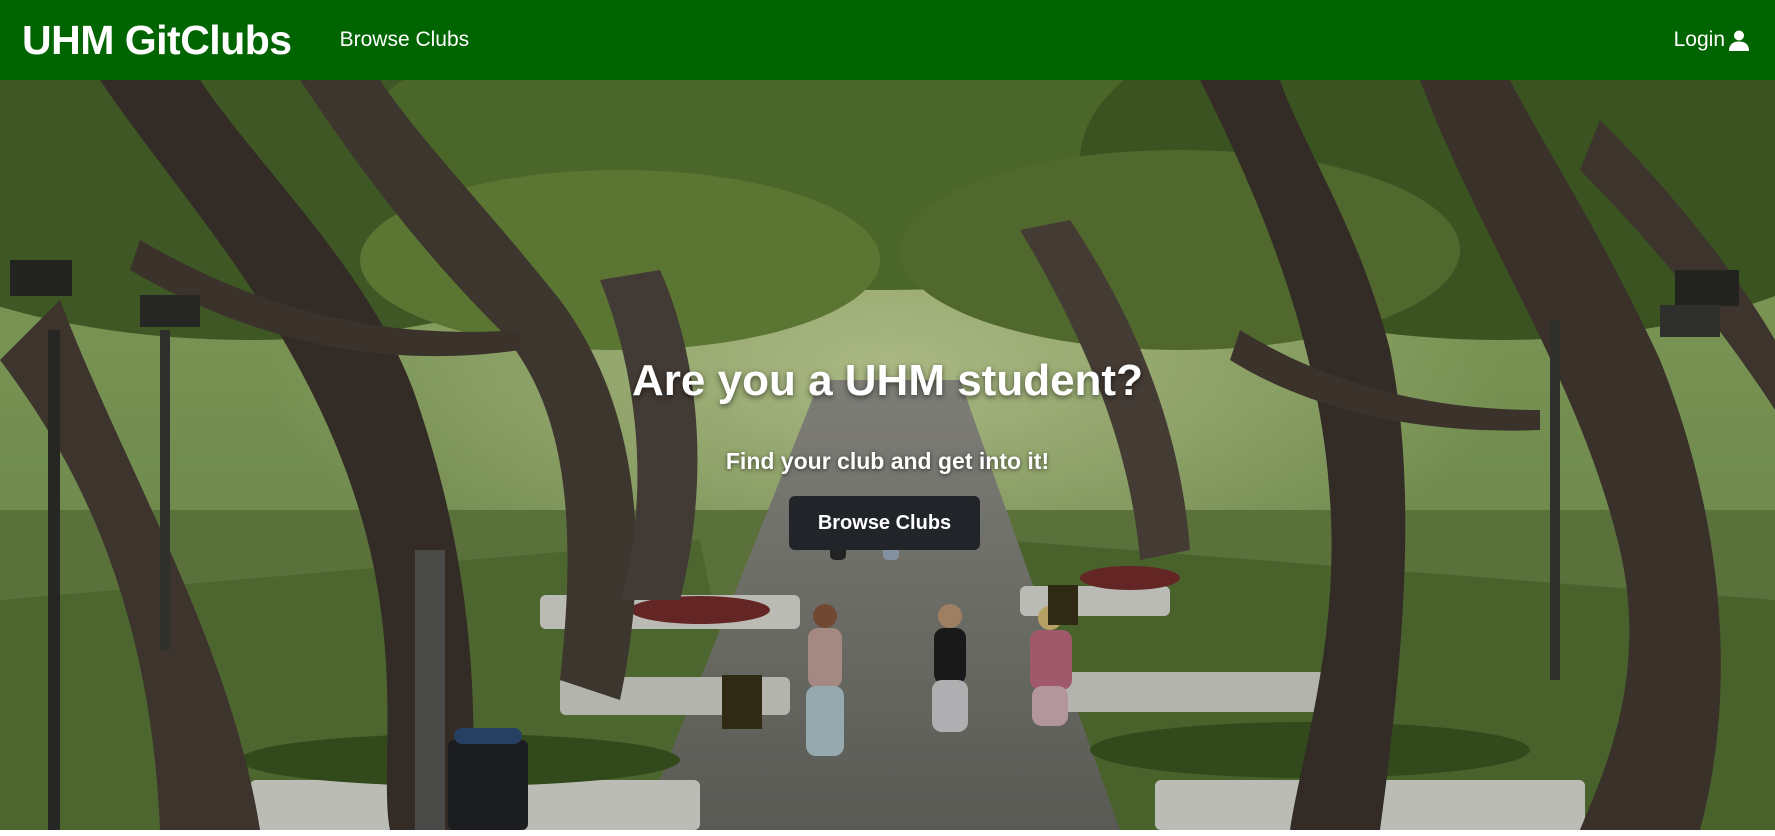  I want to click on browse-clubs-nav-link: Browse Clubs, so click(405, 40).